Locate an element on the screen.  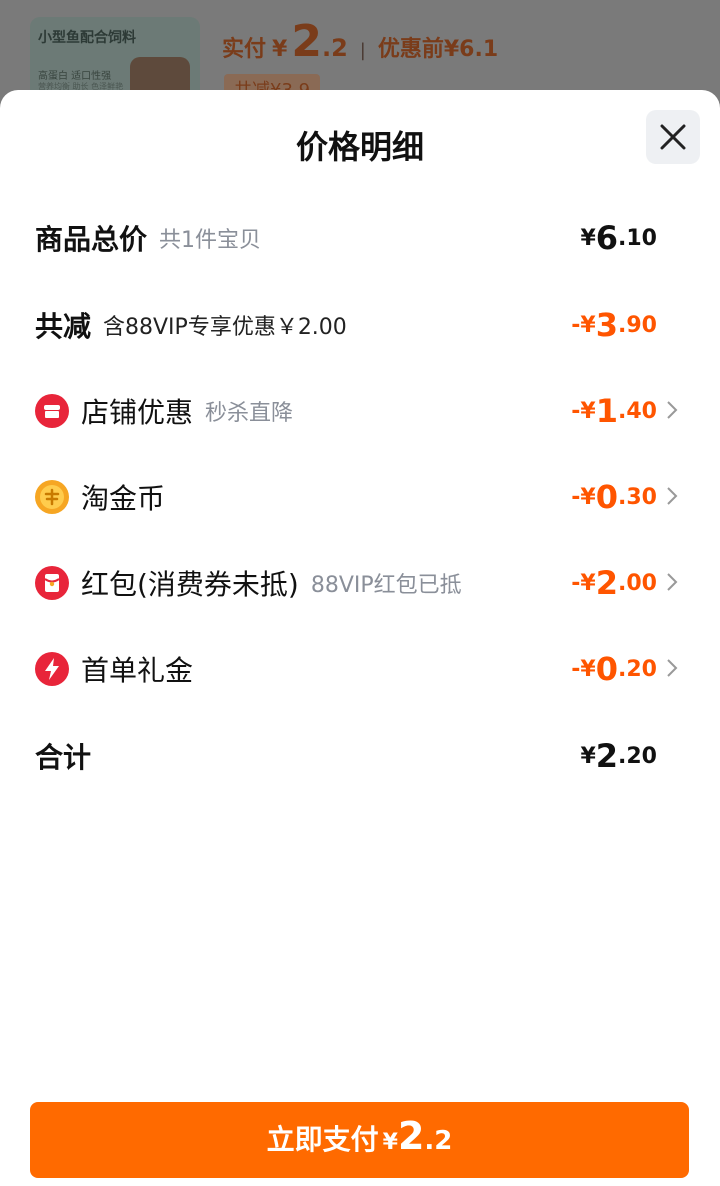
coin-icon is located at coordinates (52, 497).